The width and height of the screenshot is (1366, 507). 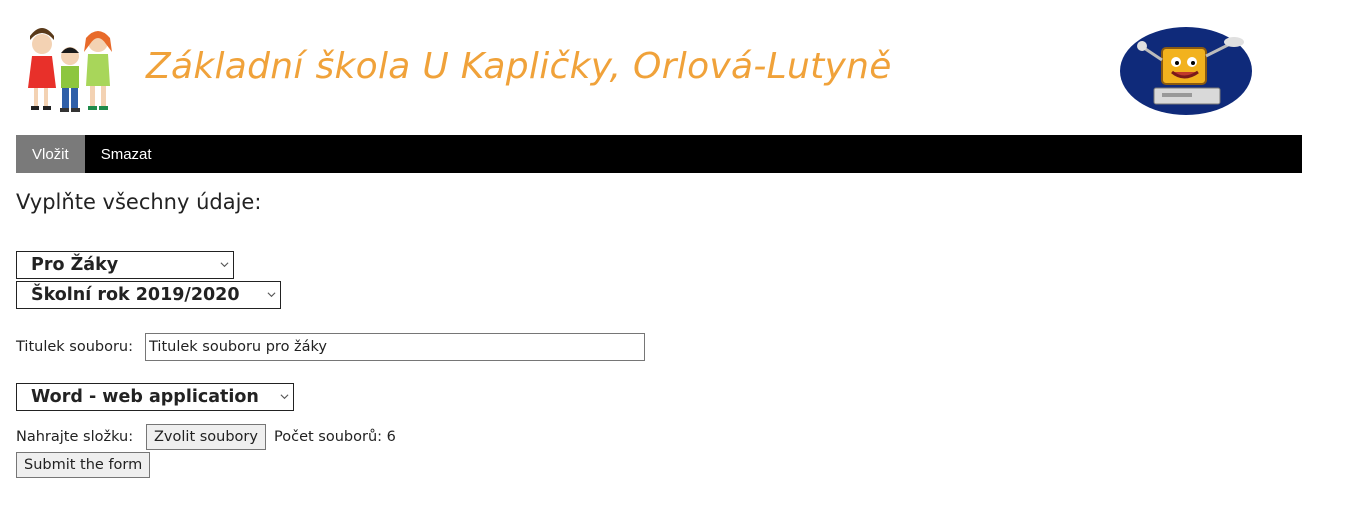 I want to click on computer-mascot-logo, so click(x=1186, y=71).